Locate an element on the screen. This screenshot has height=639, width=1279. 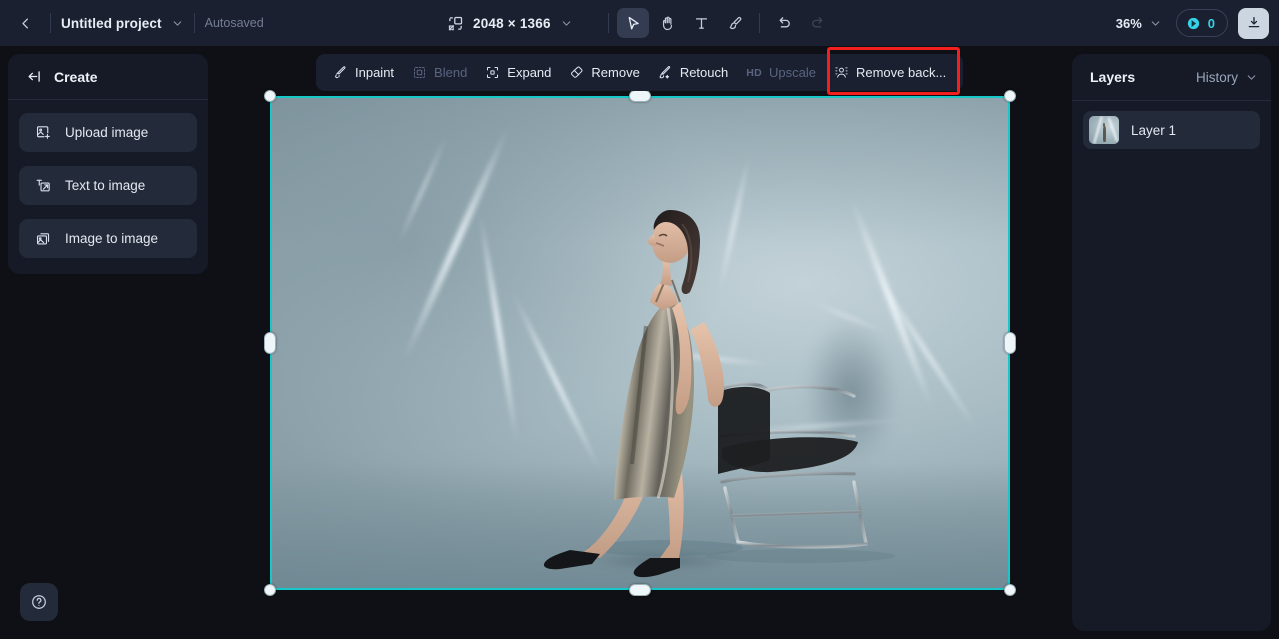
model-back-arm is located at coordinates (707, 364).